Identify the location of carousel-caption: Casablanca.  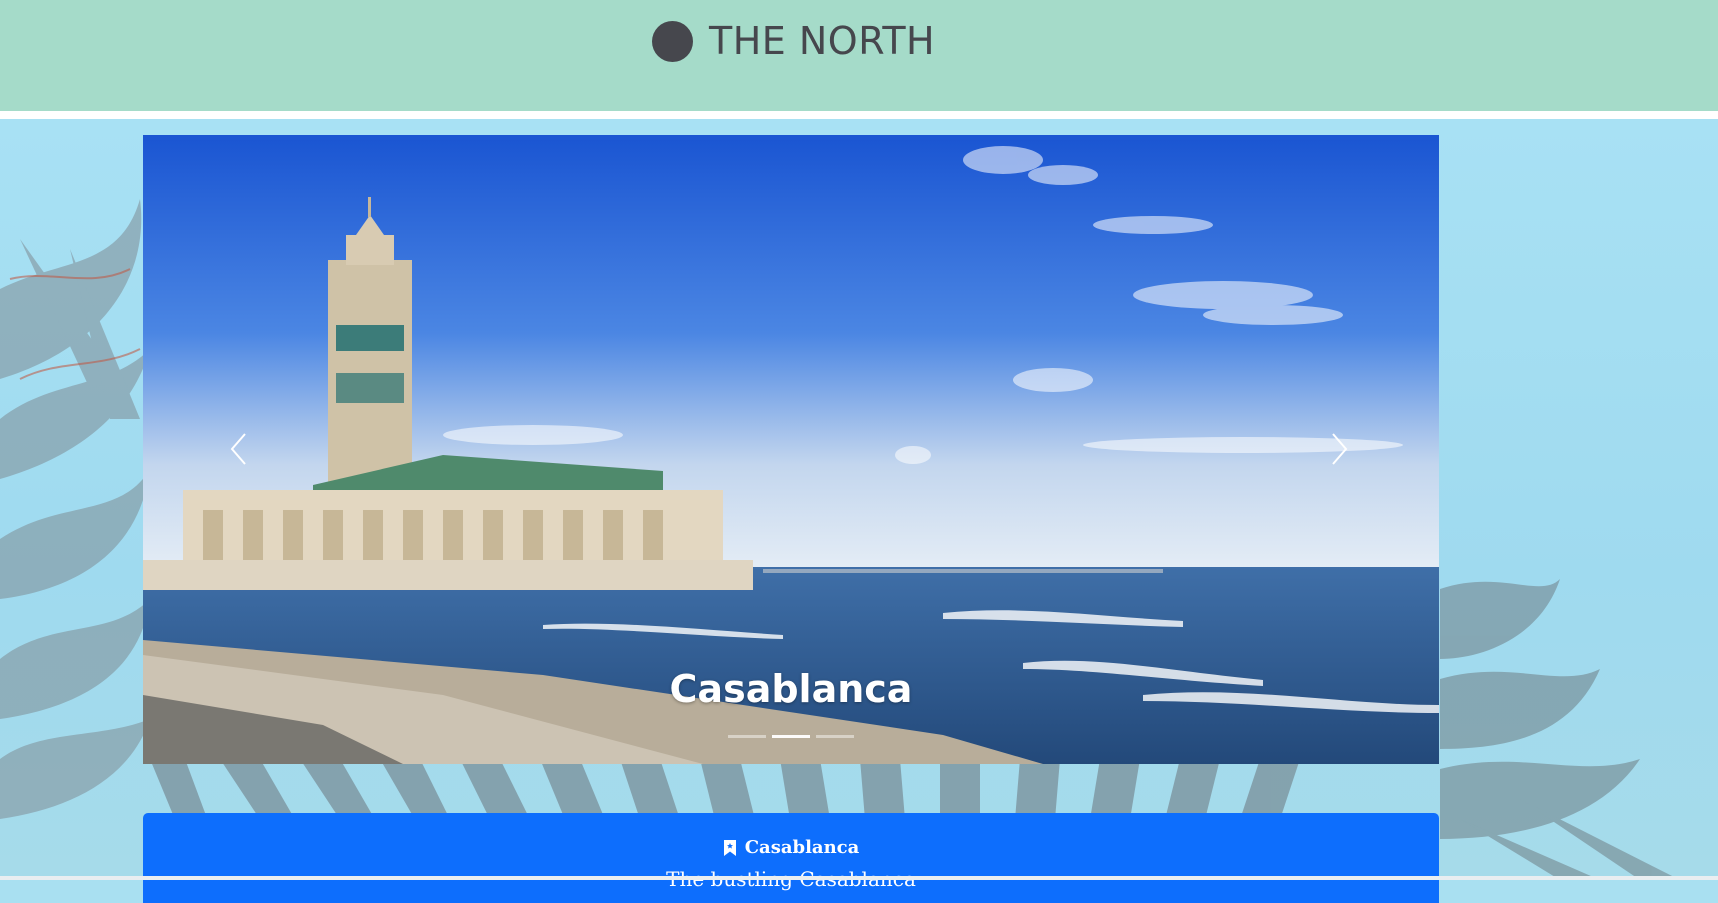
(791, 689).